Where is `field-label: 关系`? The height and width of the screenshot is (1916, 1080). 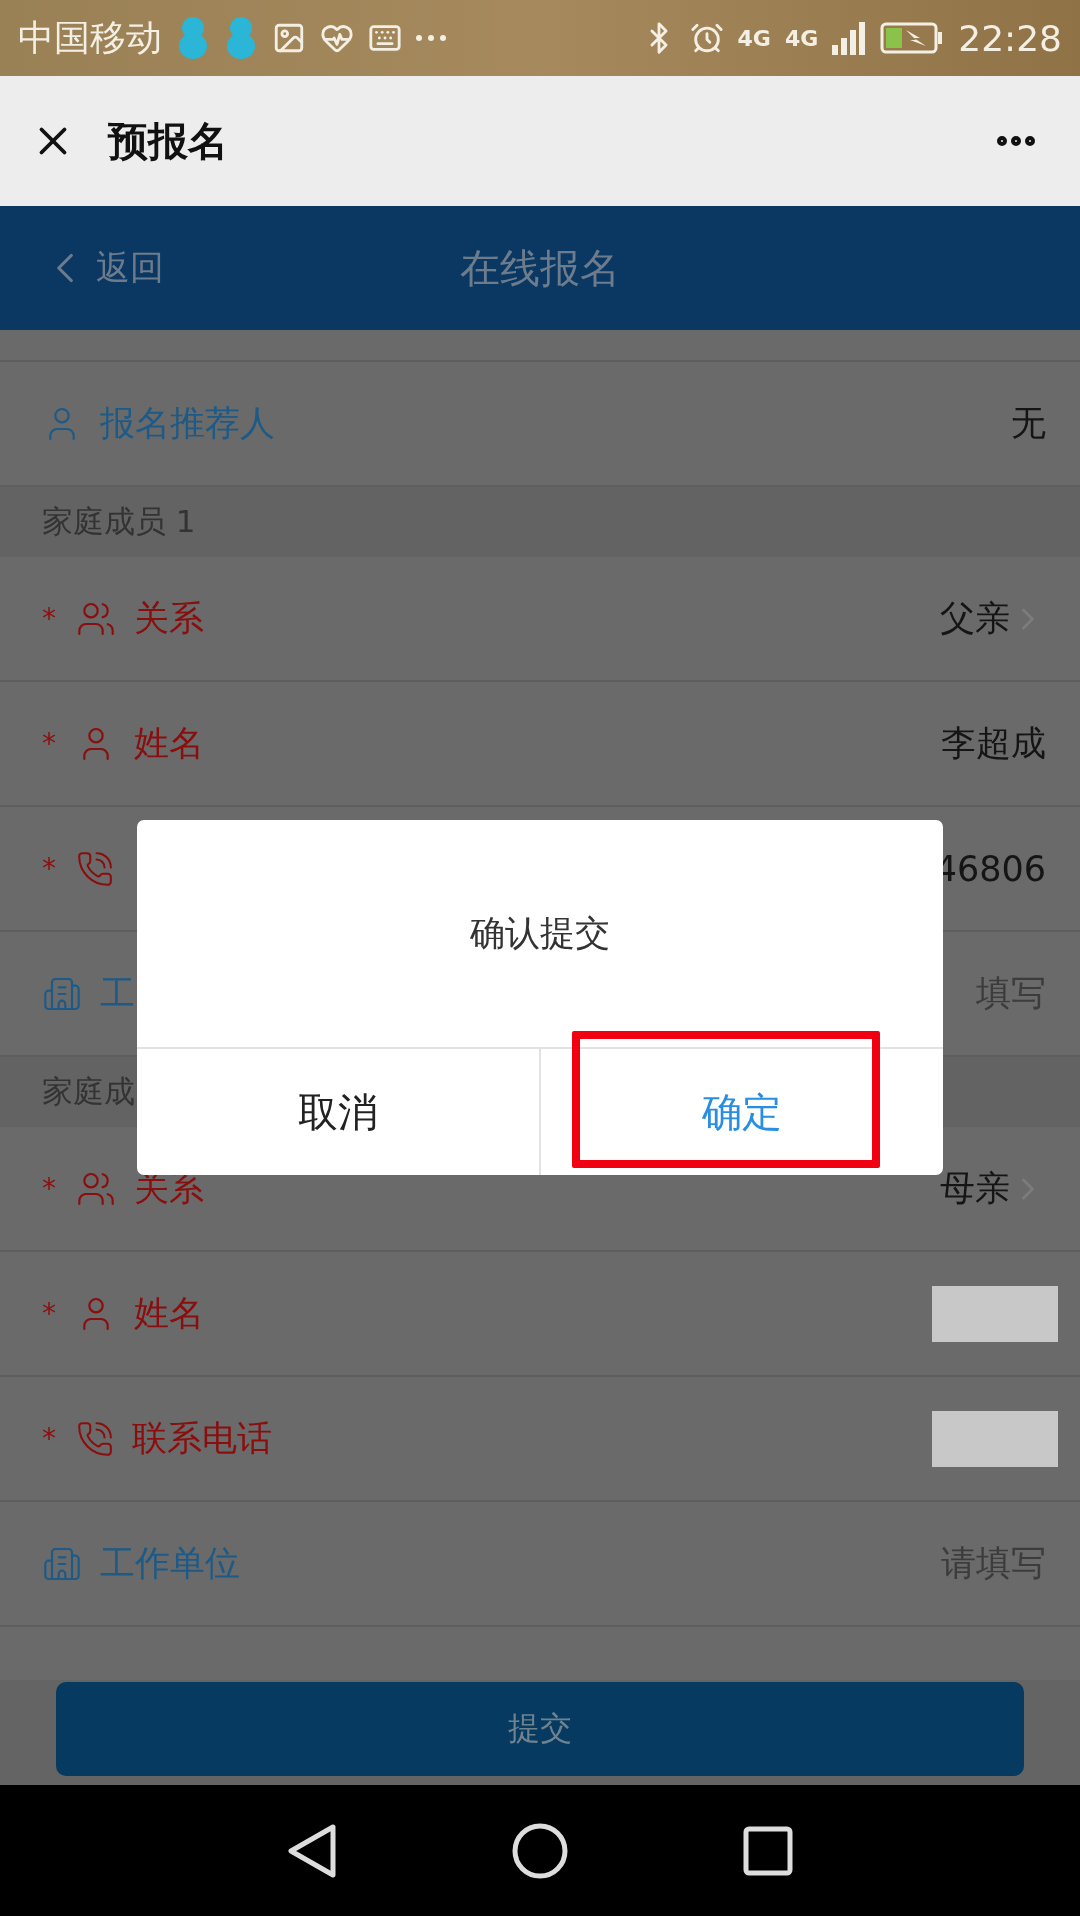 field-label: 关系 is located at coordinates (169, 618).